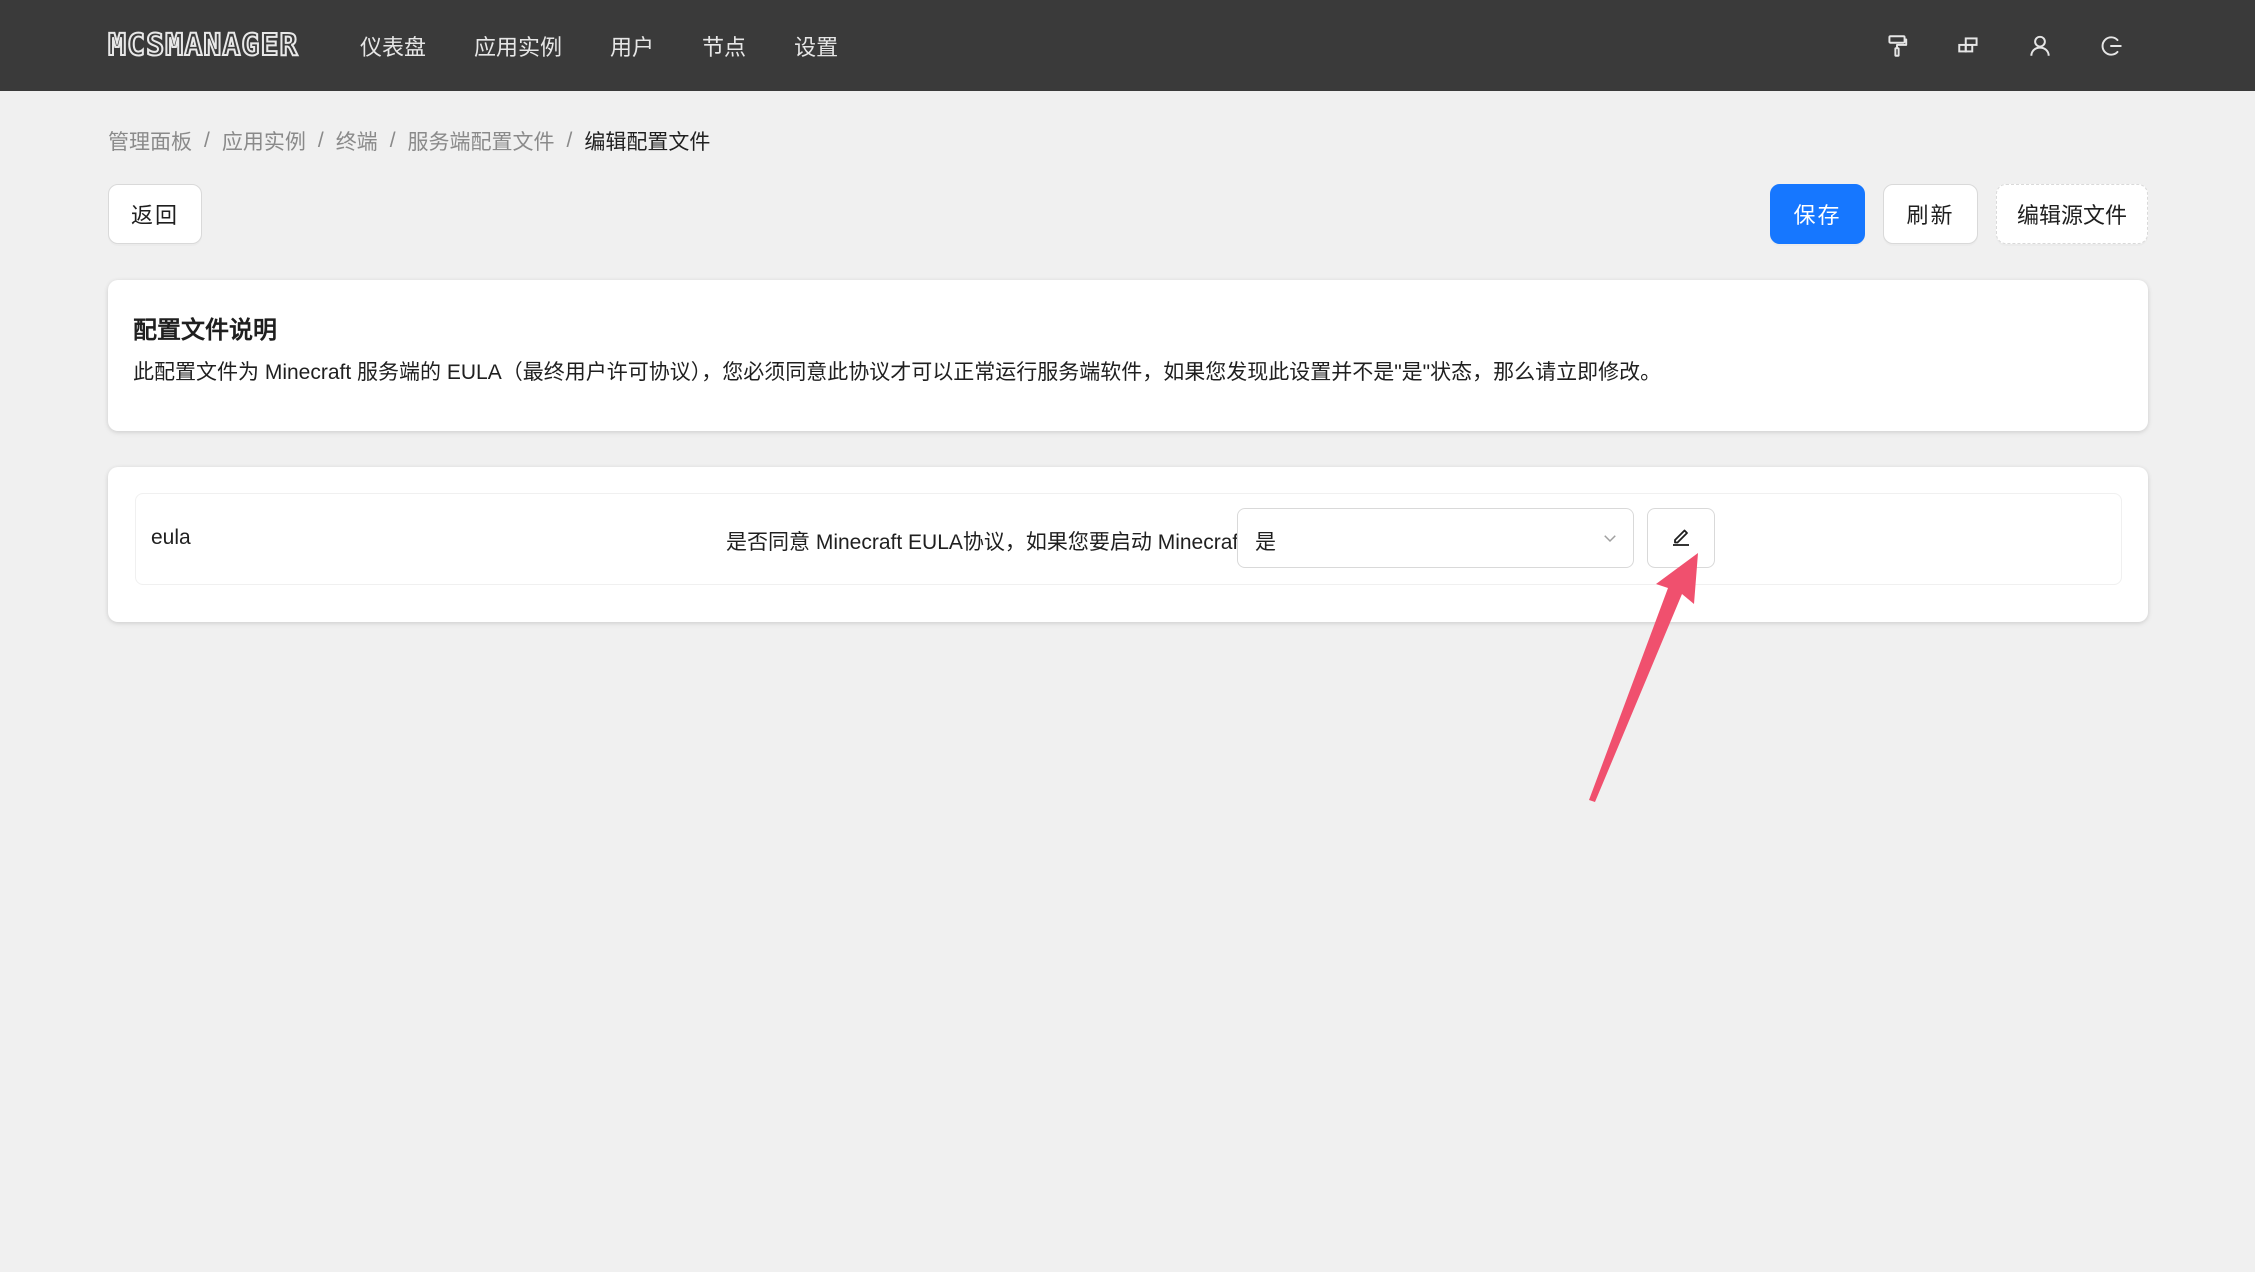  What do you see at coordinates (1610, 538) in the screenshot?
I see `chevron-down-icon` at bounding box center [1610, 538].